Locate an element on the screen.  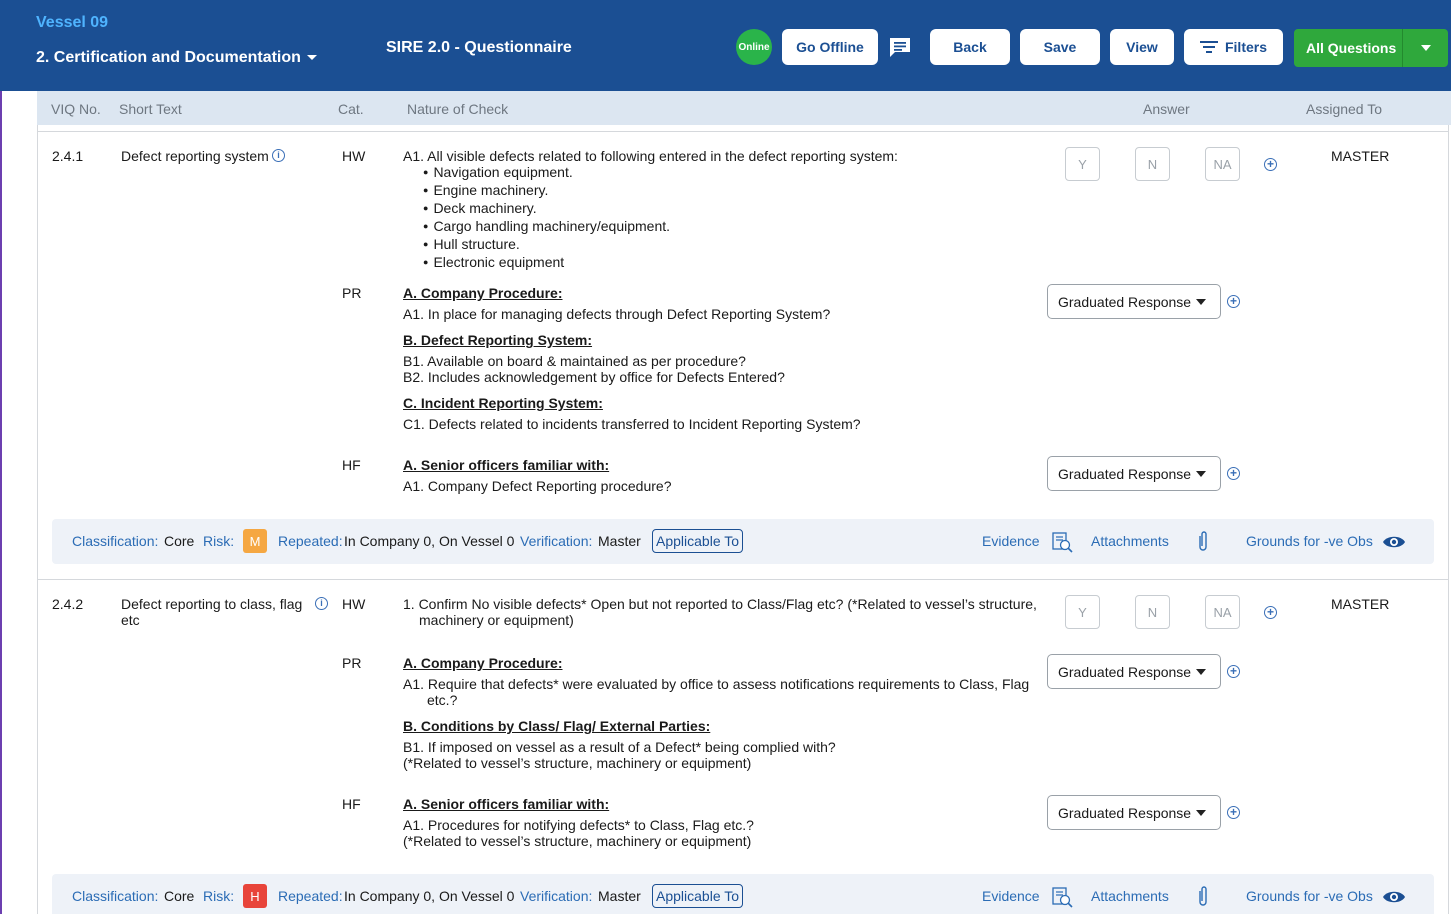
back-button: Back is located at coordinates (970, 47).